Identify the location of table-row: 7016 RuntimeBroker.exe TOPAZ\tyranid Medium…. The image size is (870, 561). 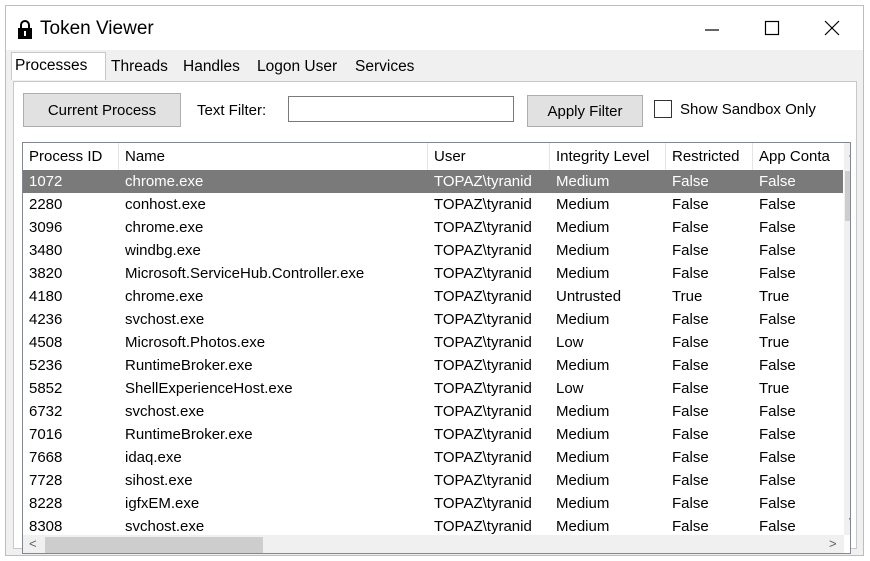
(433, 434).